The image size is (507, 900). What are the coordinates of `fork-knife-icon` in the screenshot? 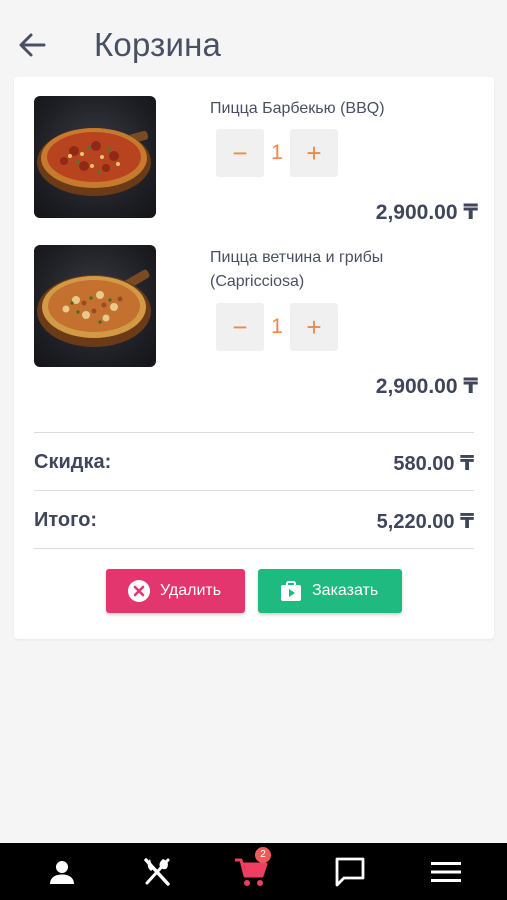 It's located at (157, 871).